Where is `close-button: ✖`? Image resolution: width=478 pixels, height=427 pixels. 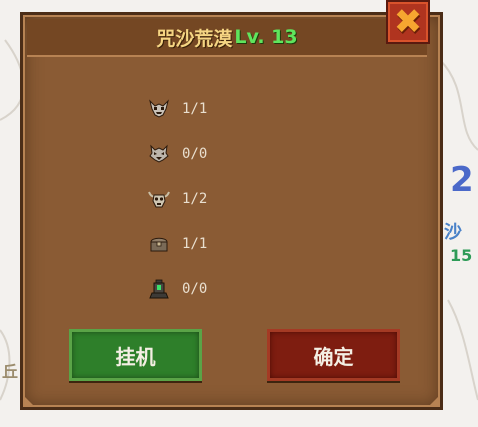 close-button: ✖ is located at coordinates (408, 22).